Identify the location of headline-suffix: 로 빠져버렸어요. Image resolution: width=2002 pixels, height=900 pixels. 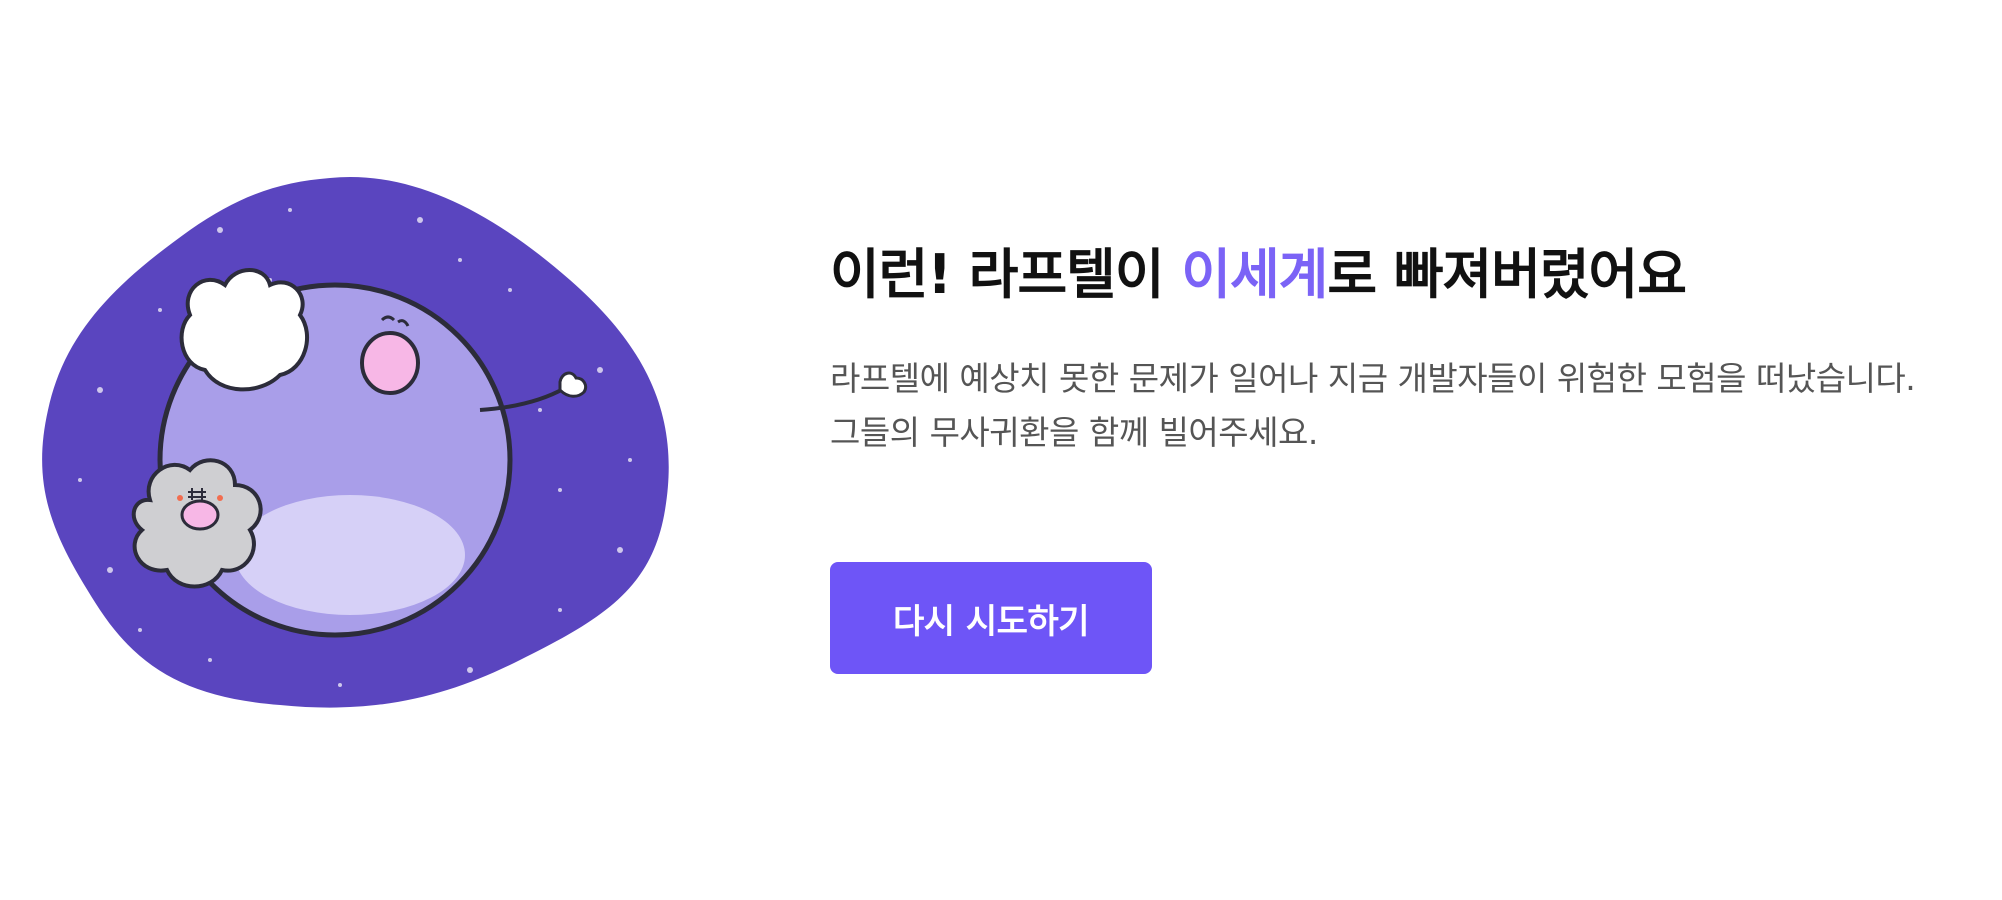
(1507, 274).